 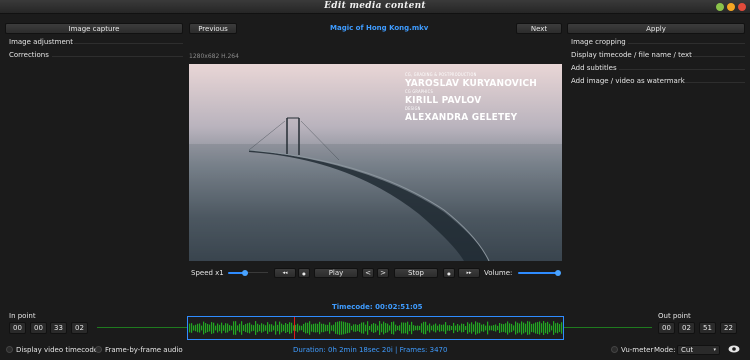 What do you see at coordinates (637, 350) in the screenshot?
I see `vu-meter-label: Vu-meter` at bounding box center [637, 350].